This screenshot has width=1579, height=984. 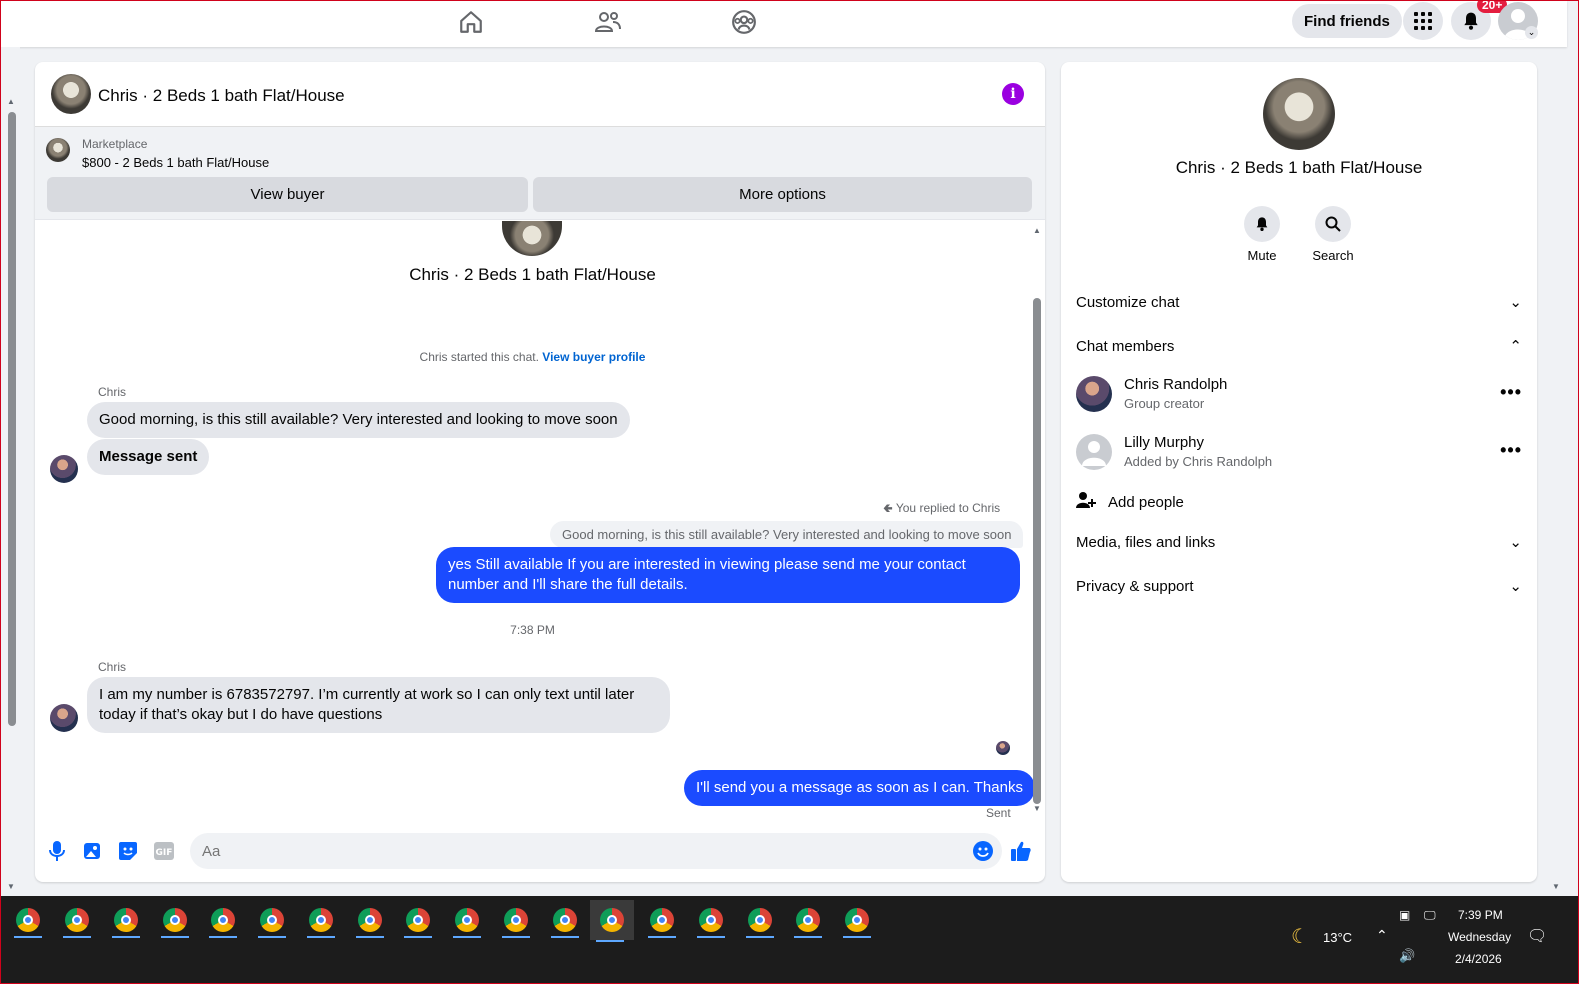 I want to click on reply-indicator-text: You replied to Chris, so click(x=948, y=508).